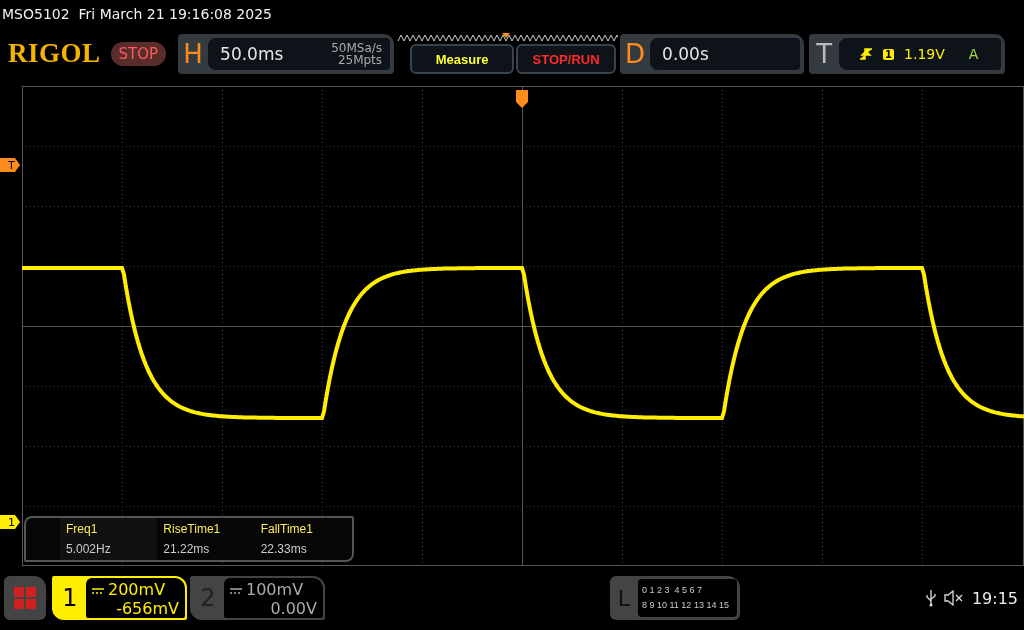  I want to click on channel-offset: -656mV, so click(147, 608).